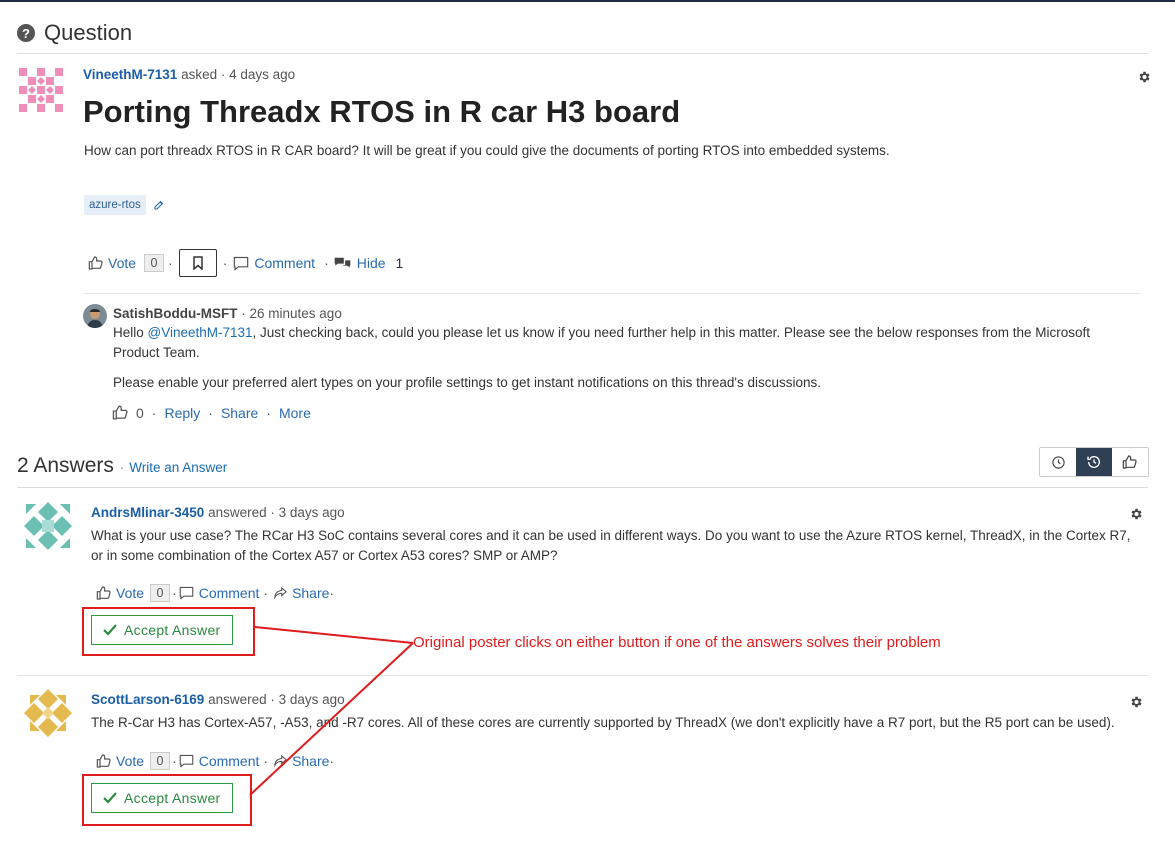  Describe the element at coordinates (200, 332) in the screenshot. I see `mention-link: @VineethM-7131` at that location.